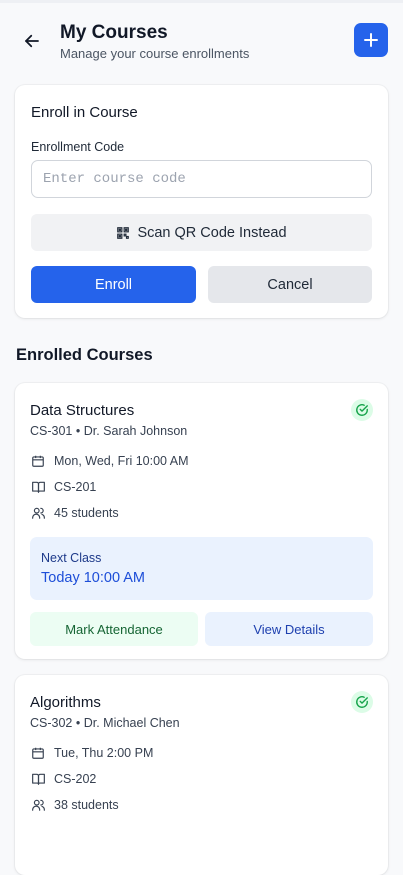  I want to click on view-details-button: View Details, so click(289, 629).